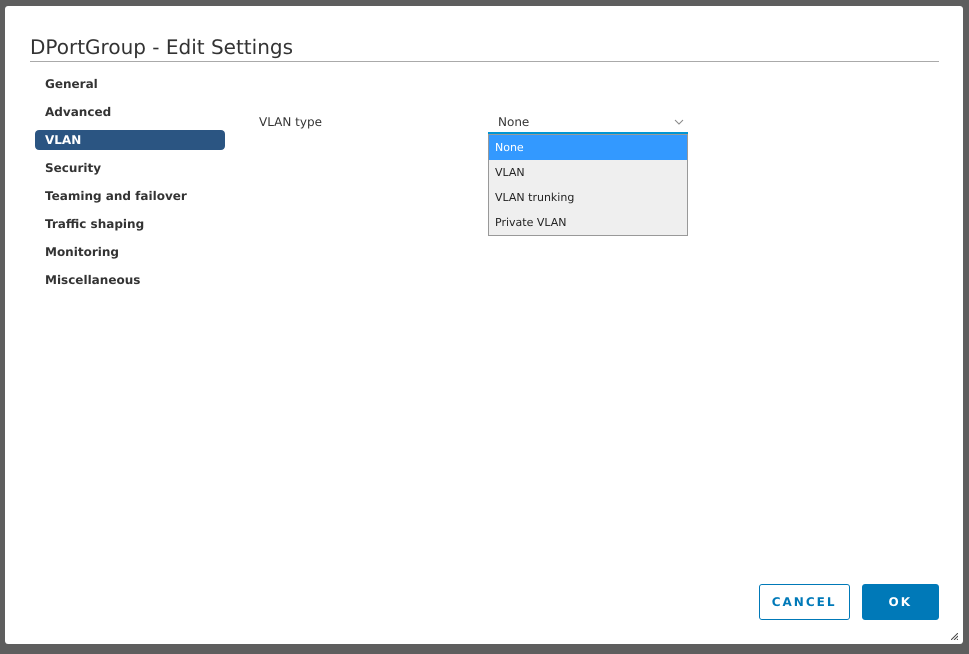  Describe the element at coordinates (804, 602) in the screenshot. I see `cancel-button: CANCEL` at that location.